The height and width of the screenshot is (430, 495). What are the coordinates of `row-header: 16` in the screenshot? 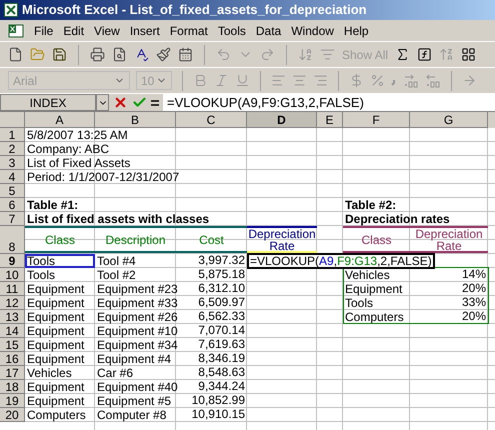 It's located at (12, 359).